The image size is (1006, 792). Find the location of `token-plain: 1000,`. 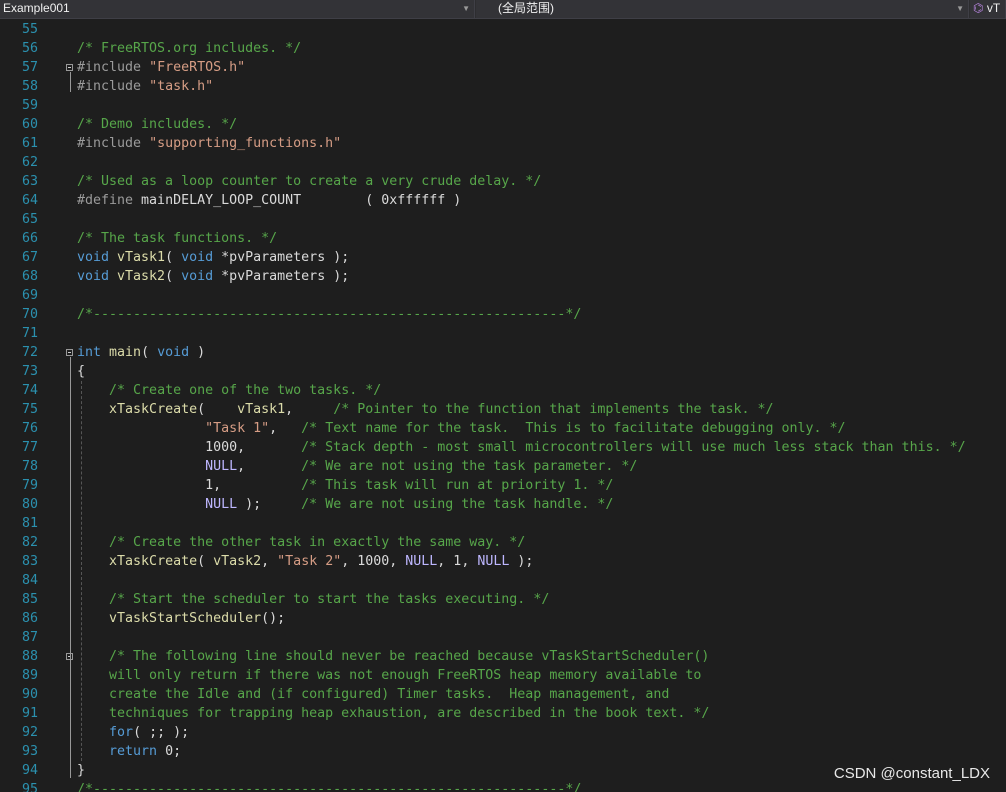

token-plain: 1000, is located at coordinates (189, 447).